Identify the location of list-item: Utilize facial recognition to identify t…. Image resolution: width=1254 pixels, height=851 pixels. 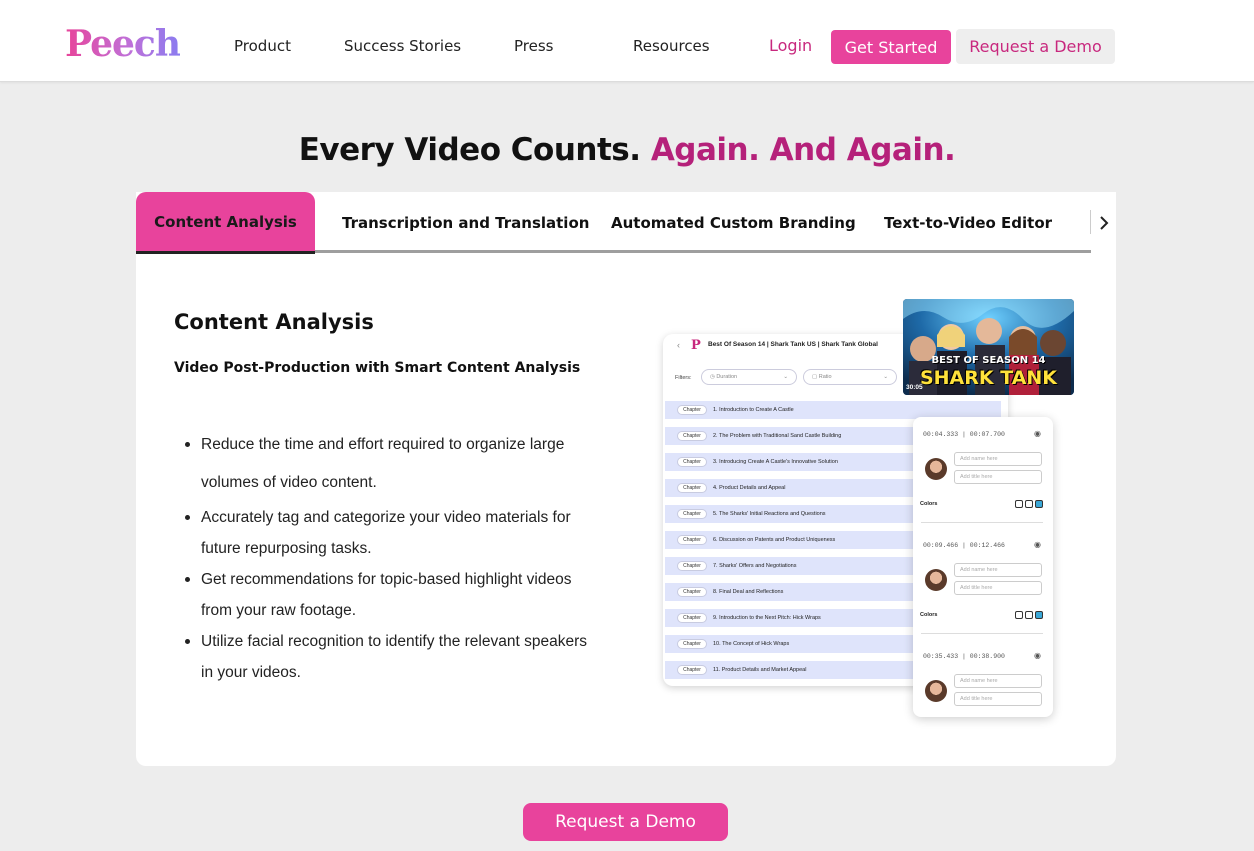
(384, 657).